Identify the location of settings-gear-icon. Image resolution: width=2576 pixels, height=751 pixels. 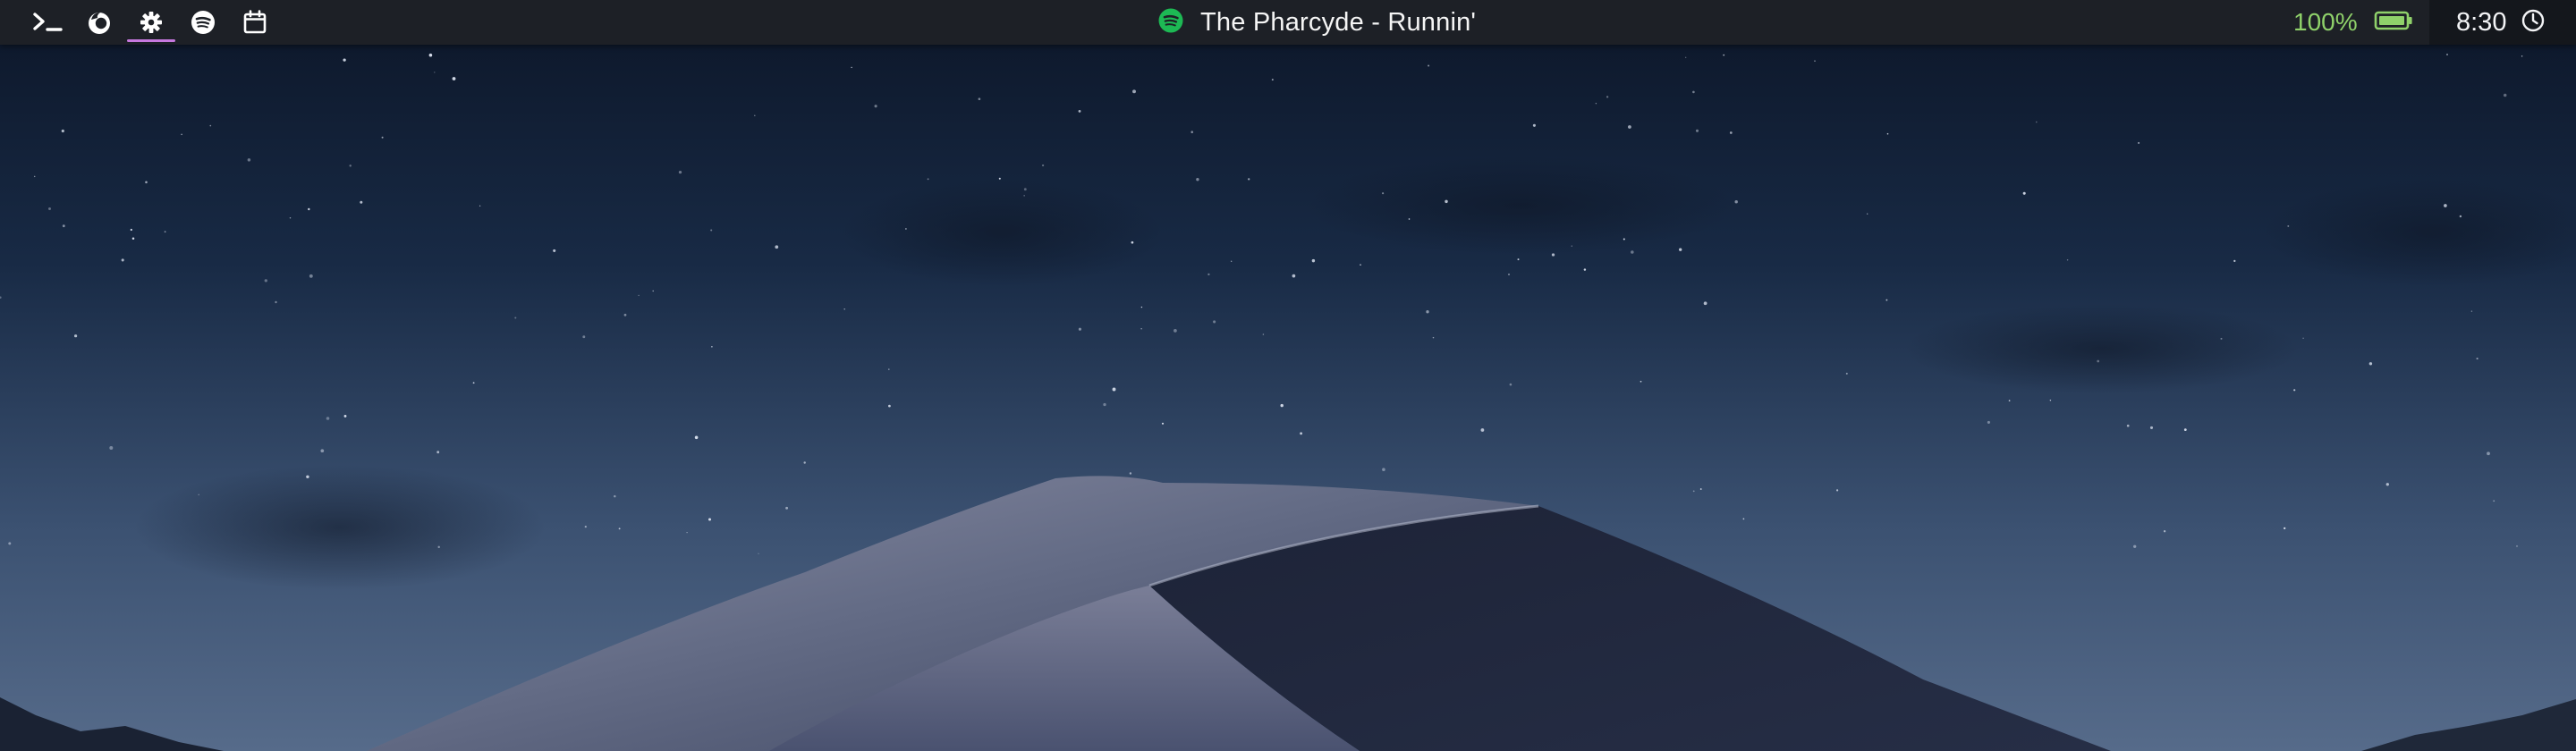
(151, 22).